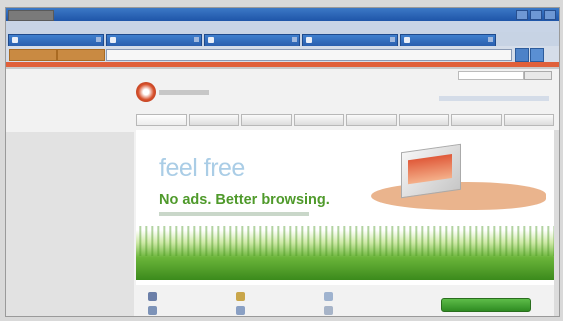  Describe the element at coordinates (538, 75) in the screenshot. I see `site-search-button` at that location.